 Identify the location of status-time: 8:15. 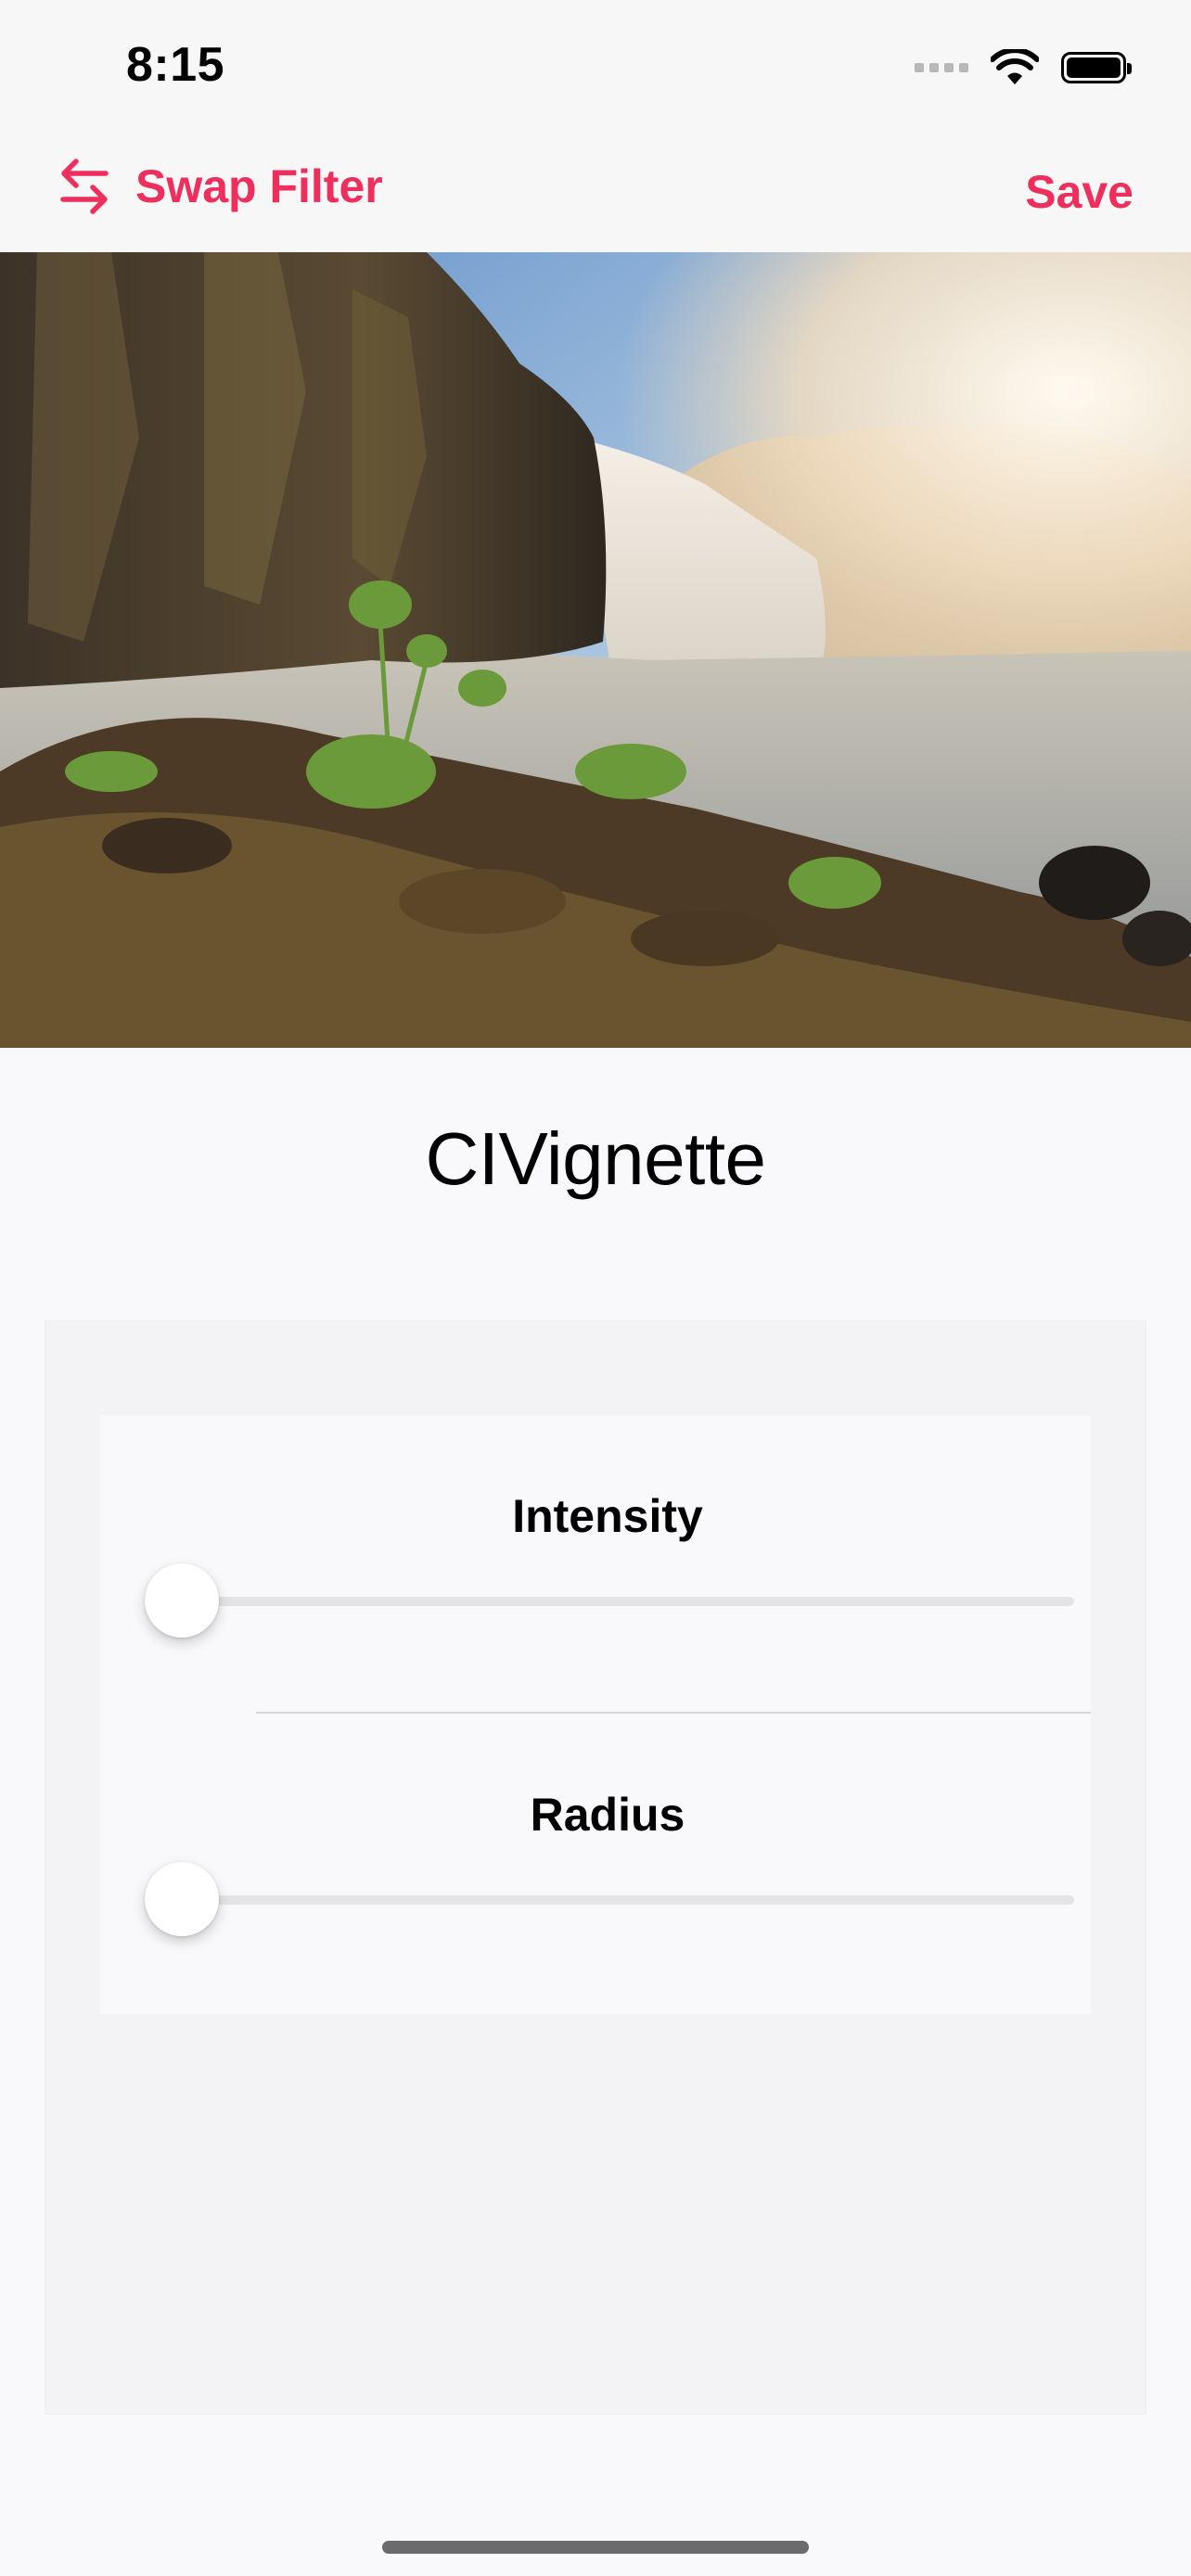
(175, 65).